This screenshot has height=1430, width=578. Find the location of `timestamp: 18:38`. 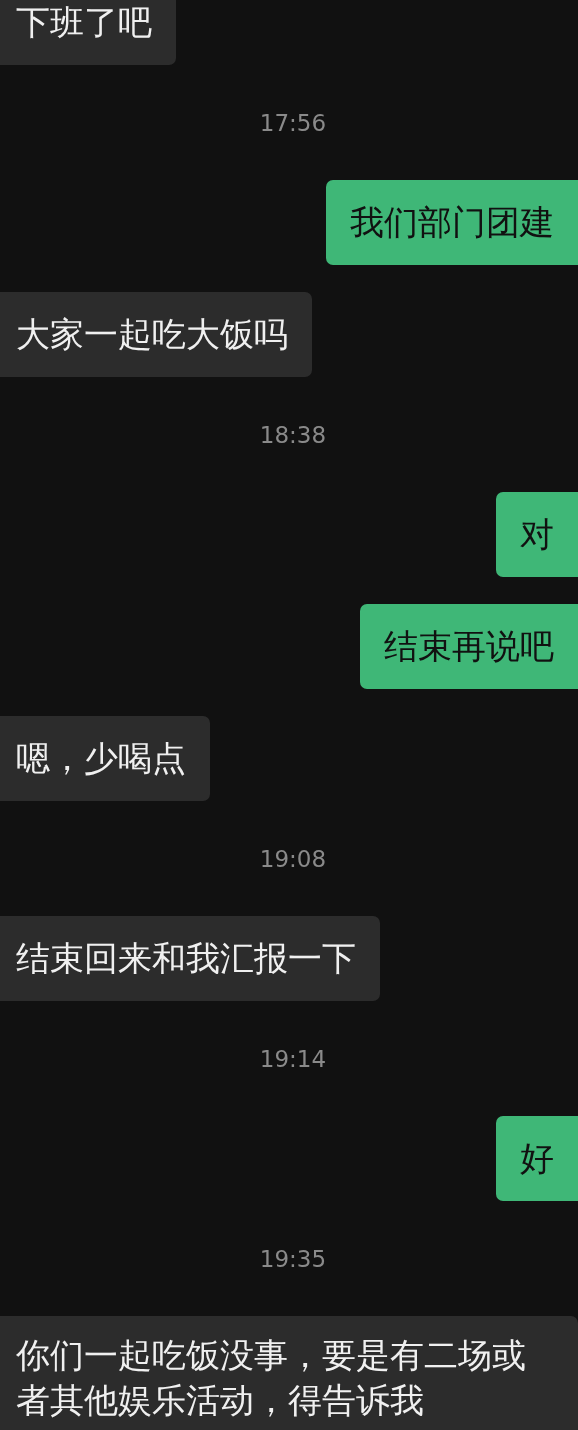

timestamp: 18:38 is located at coordinates (292, 434).